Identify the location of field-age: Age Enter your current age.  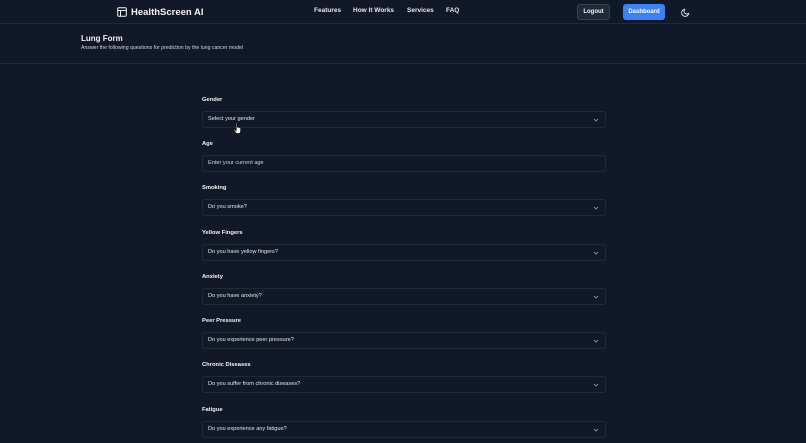
(404, 161).